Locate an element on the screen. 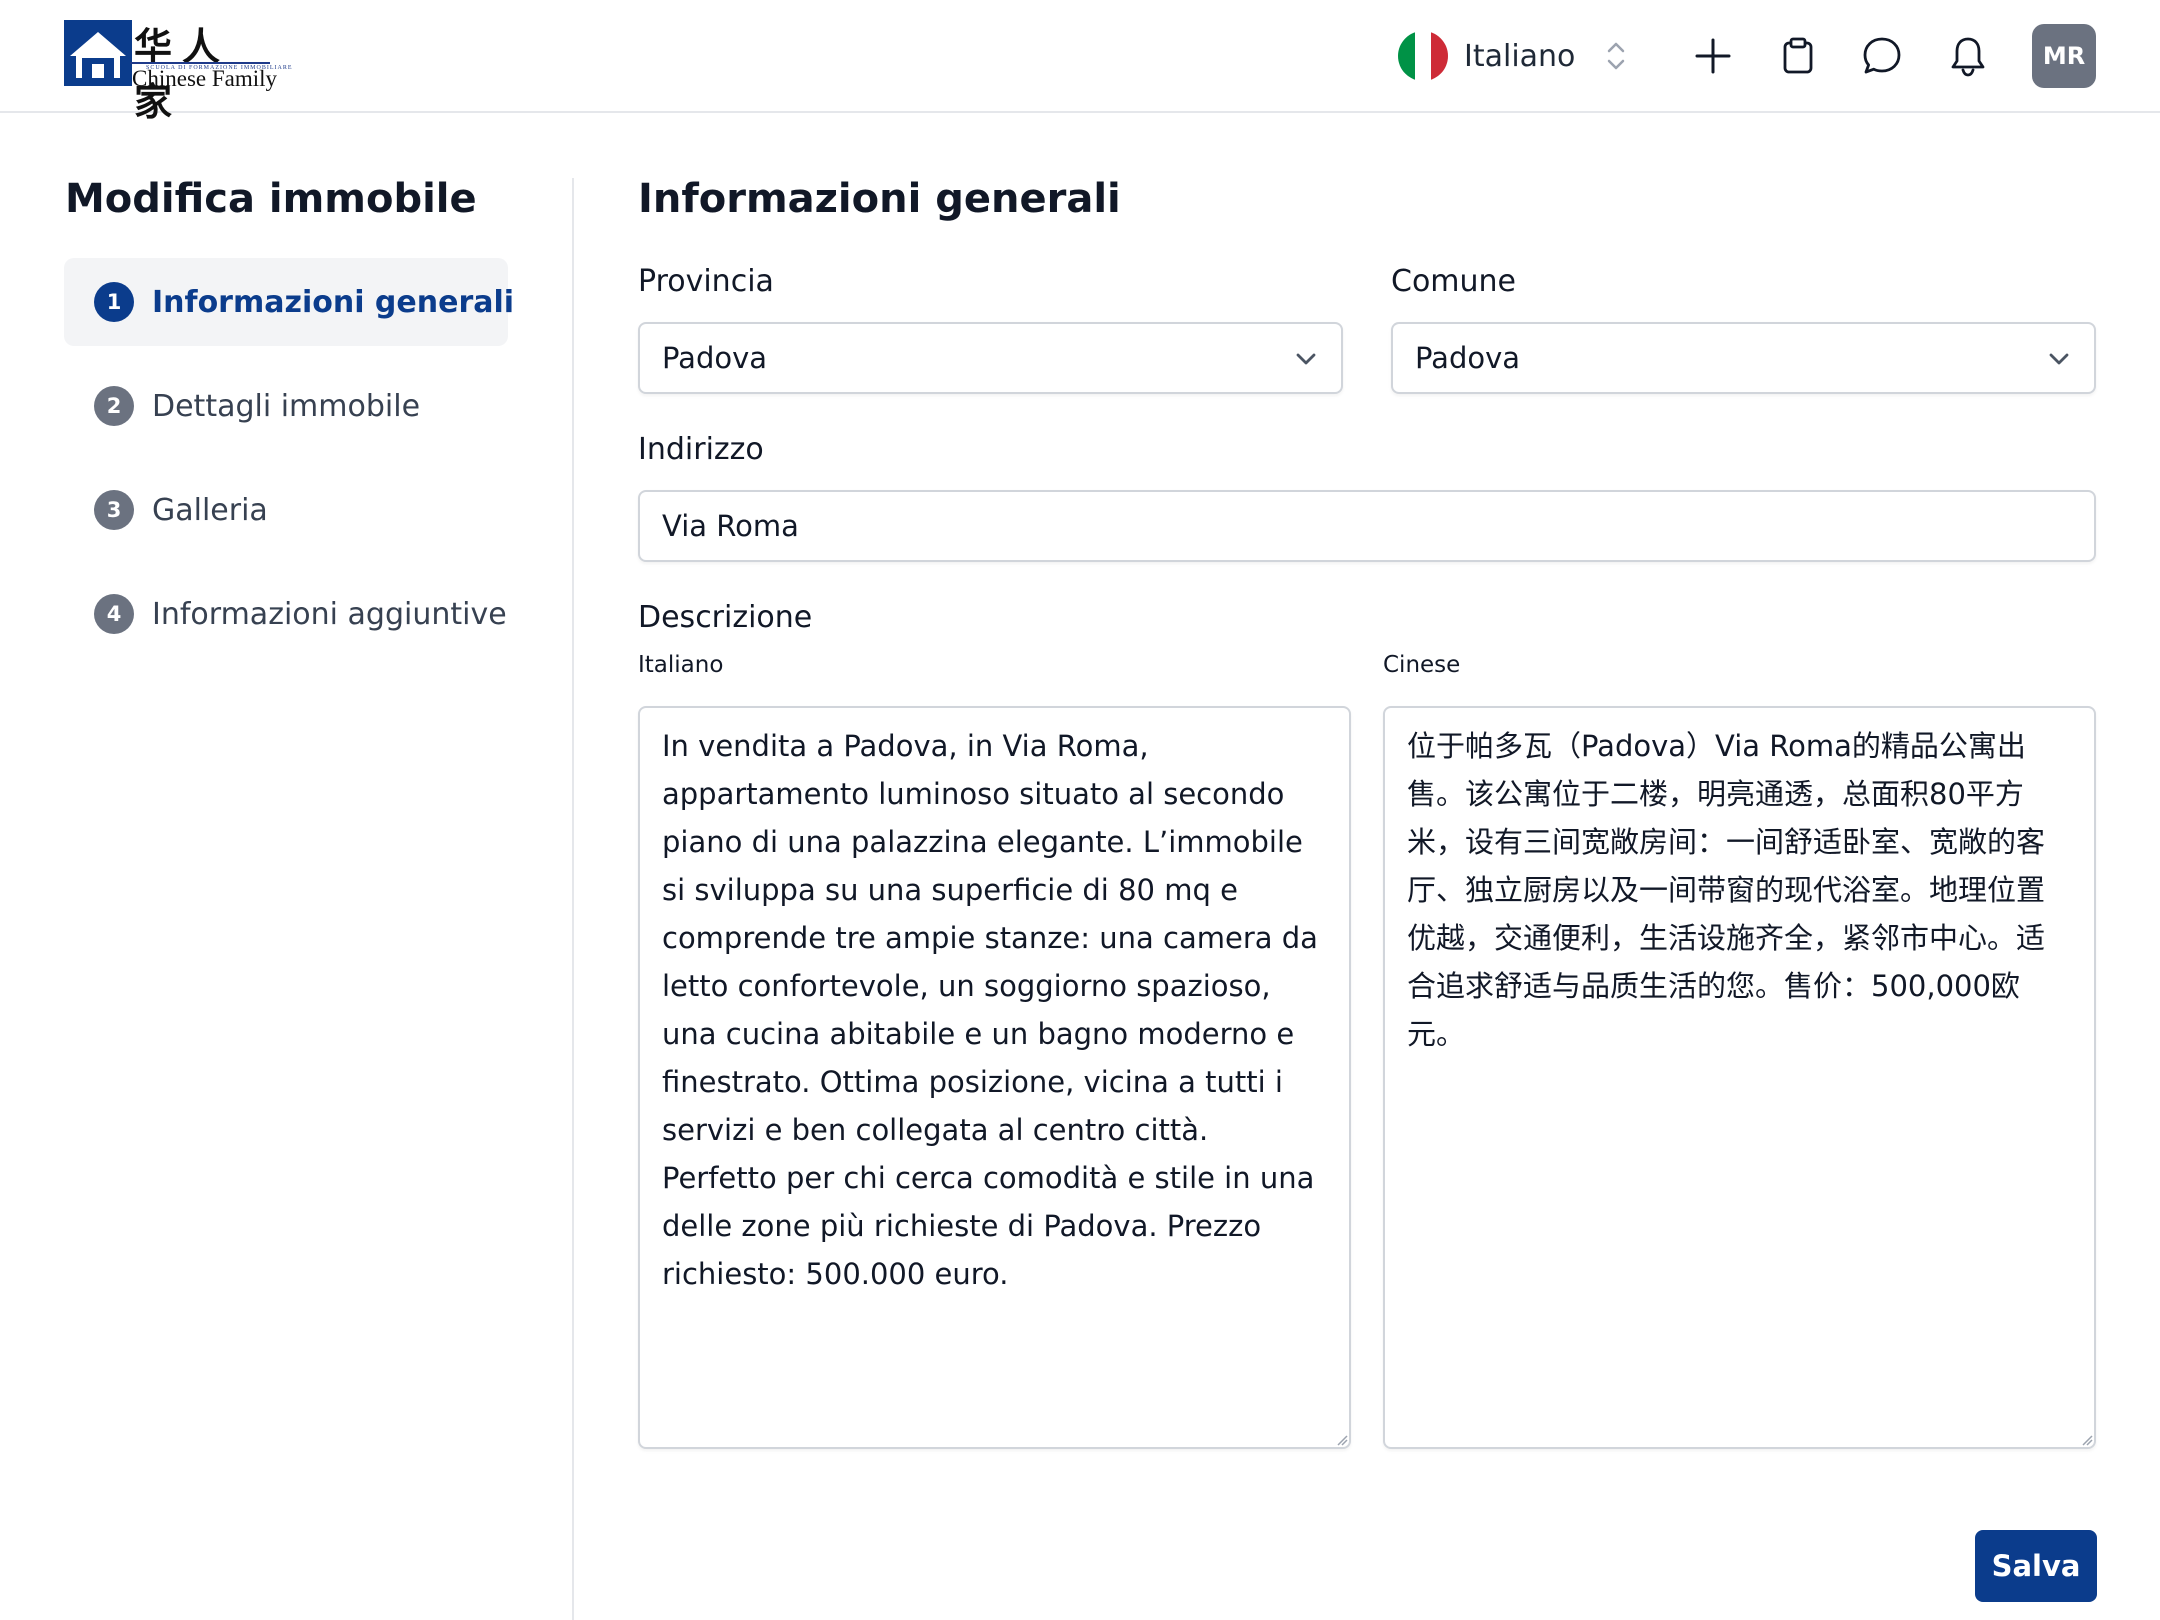 This screenshot has width=2160, height=1620. logo-divider is located at coordinates (200, 63).